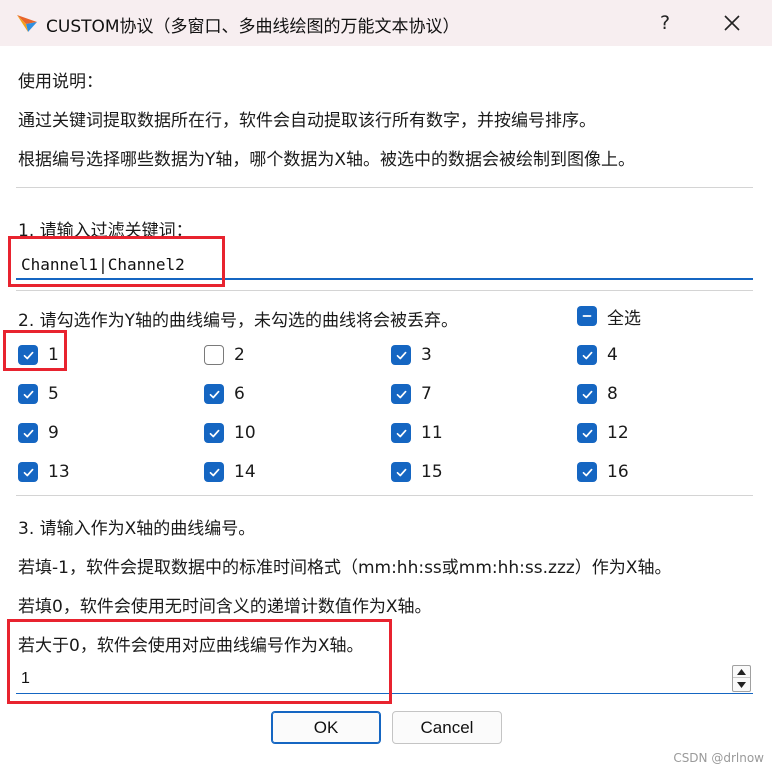 The width and height of the screenshot is (772, 771). I want to click on triangle-up-icon, so click(741, 671).